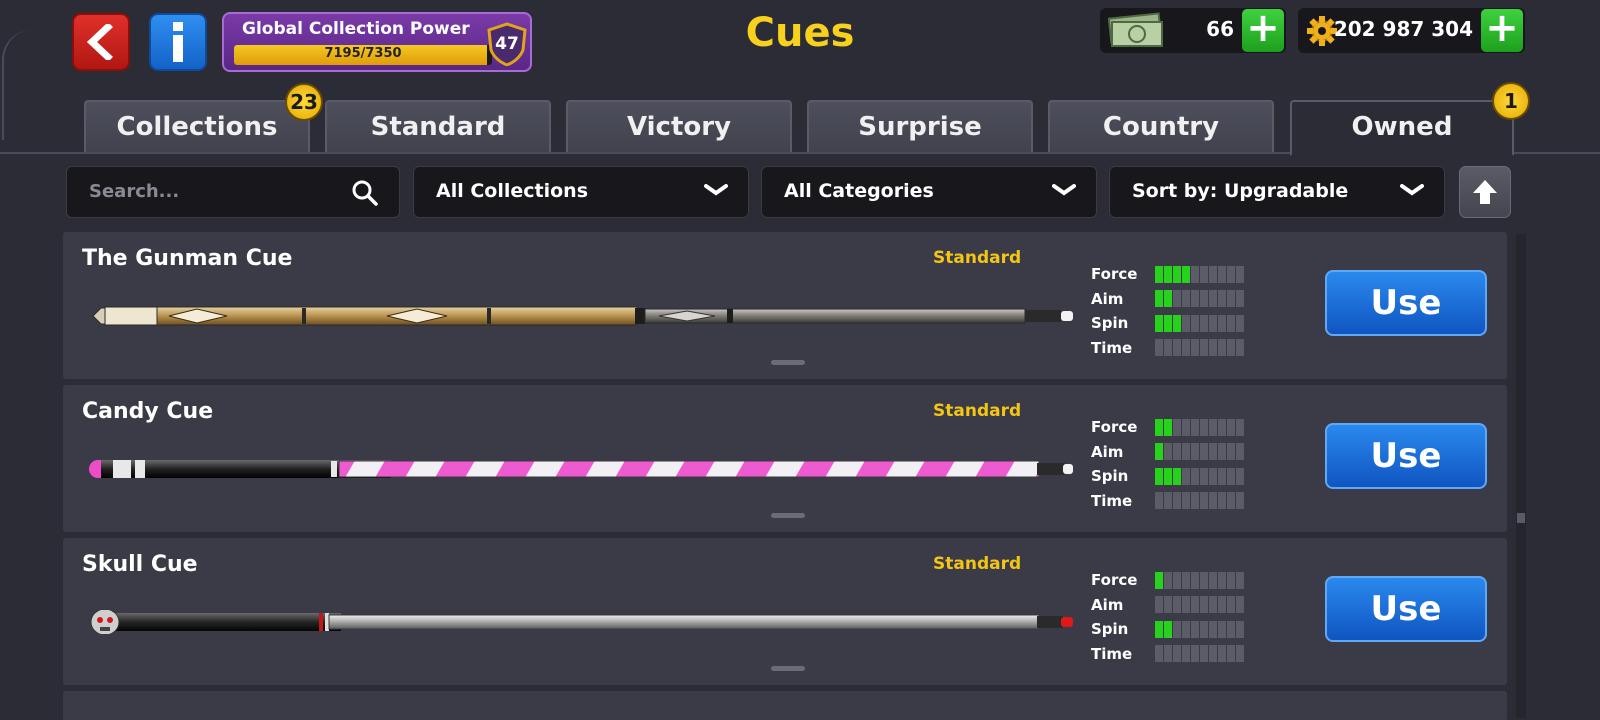 Image resolution: width=1600 pixels, height=720 pixels. Describe the element at coordinates (1521, 476) in the screenshot. I see `scrollbar-track` at that location.